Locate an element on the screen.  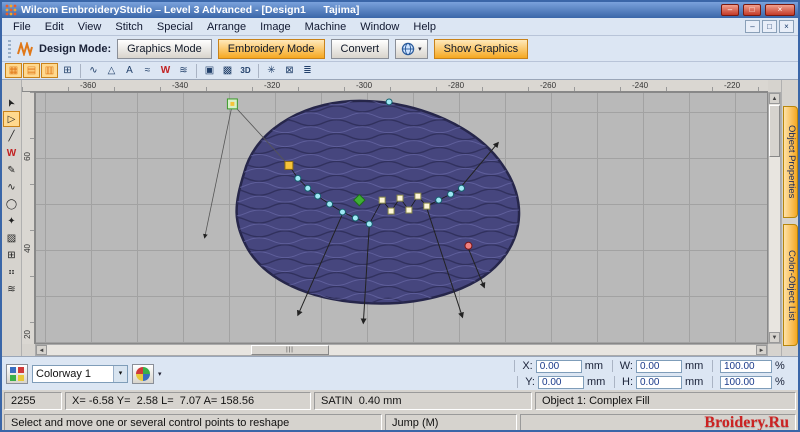
x-label: X: is located at coordinates (527, 366).